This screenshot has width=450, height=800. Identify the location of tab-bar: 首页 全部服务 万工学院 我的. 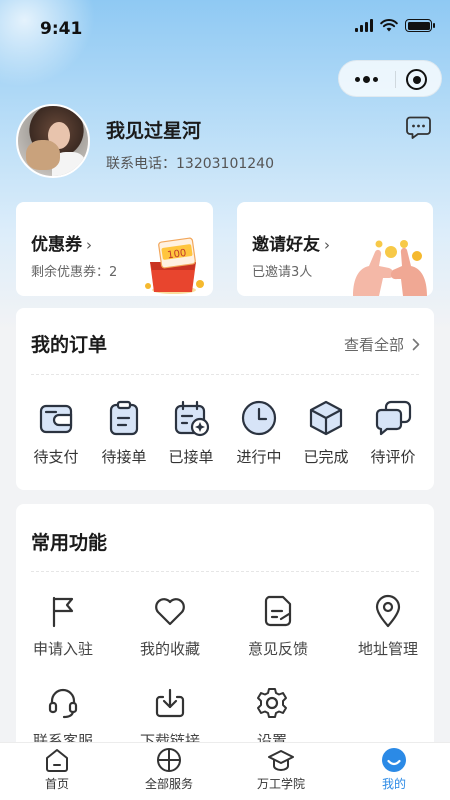
(225, 771).